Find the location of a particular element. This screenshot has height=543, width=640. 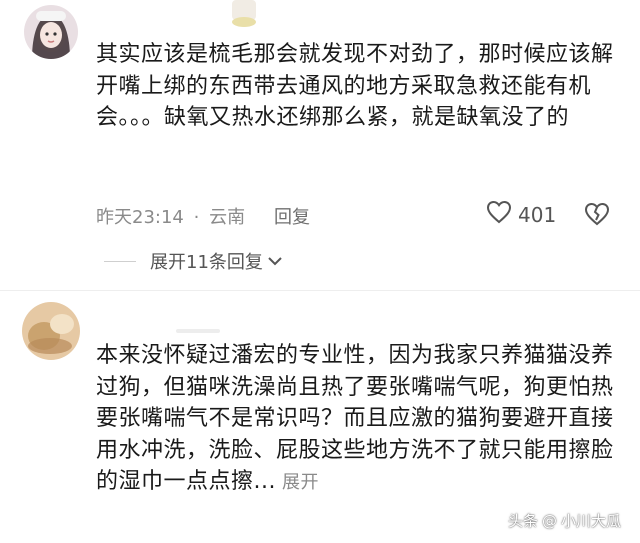

broken-heart-icon is located at coordinates (597, 216).